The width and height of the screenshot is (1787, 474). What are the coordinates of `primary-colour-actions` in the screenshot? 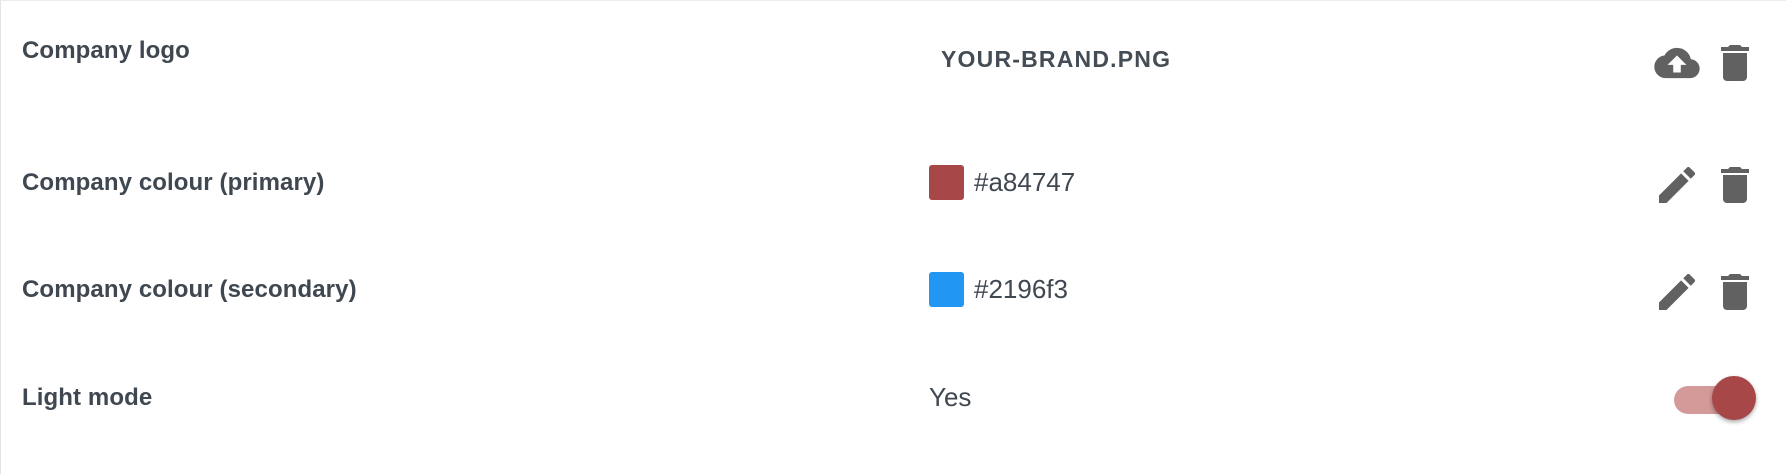 It's located at (1700, 185).